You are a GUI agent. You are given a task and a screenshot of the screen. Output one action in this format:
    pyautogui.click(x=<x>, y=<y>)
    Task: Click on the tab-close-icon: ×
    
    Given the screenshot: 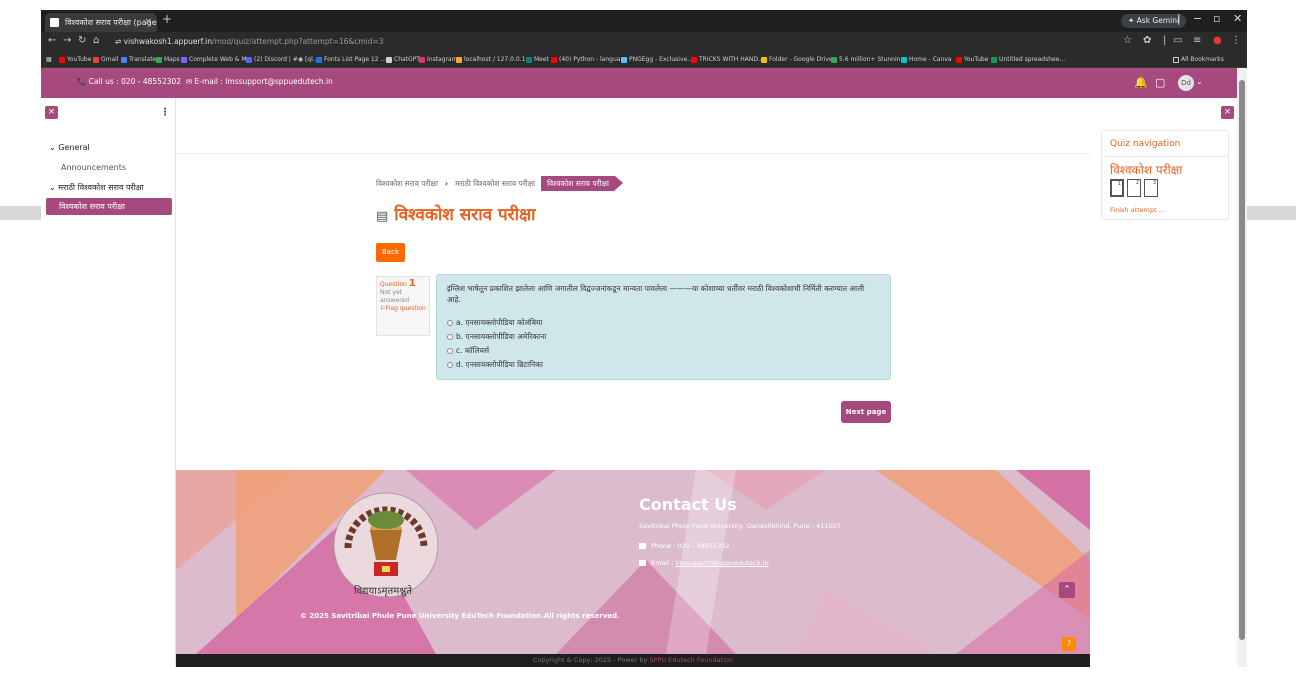 What is the action you would take?
    pyautogui.click(x=148, y=22)
    